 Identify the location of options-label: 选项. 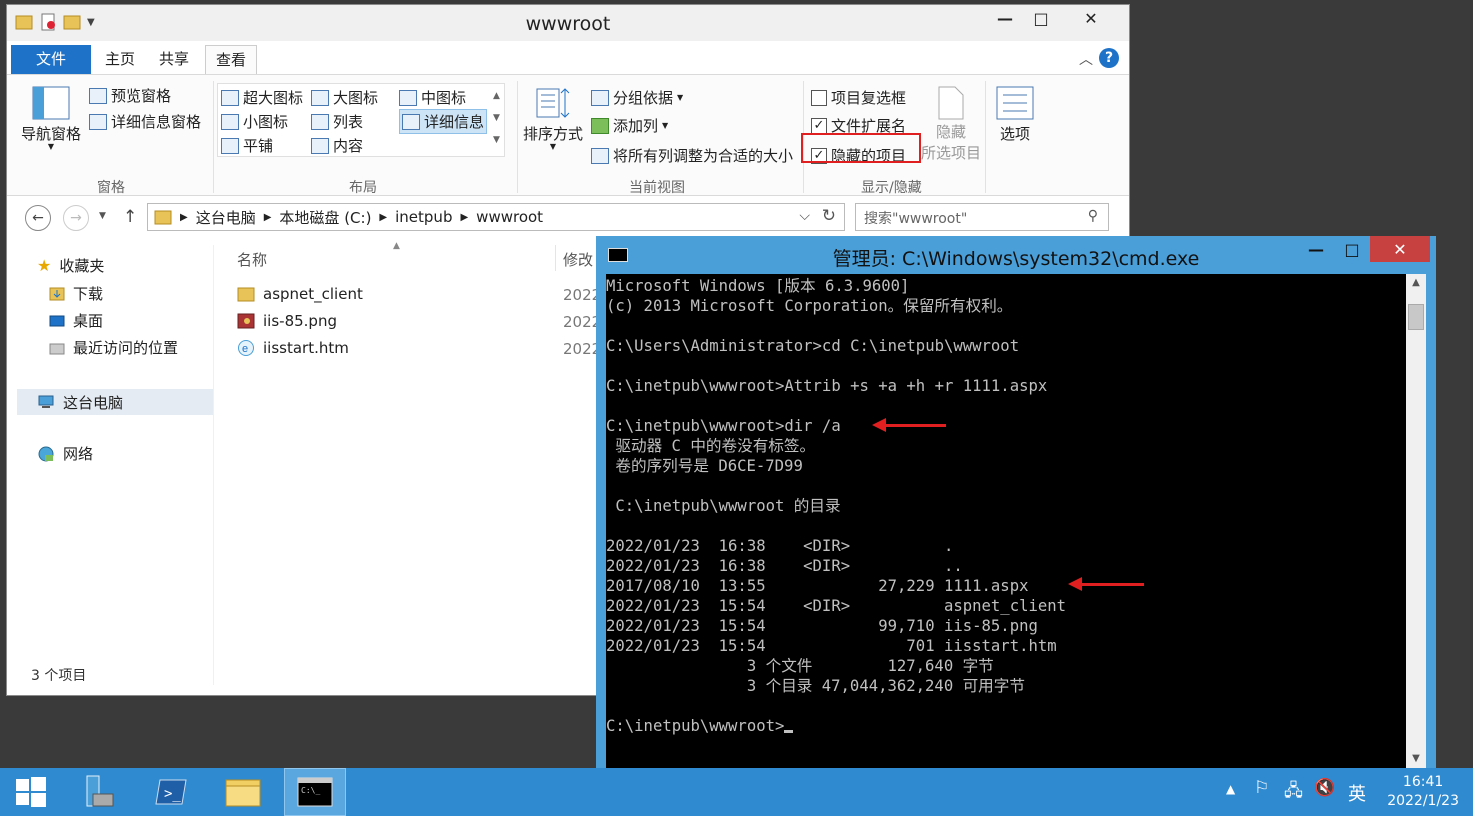
(1014, 134).